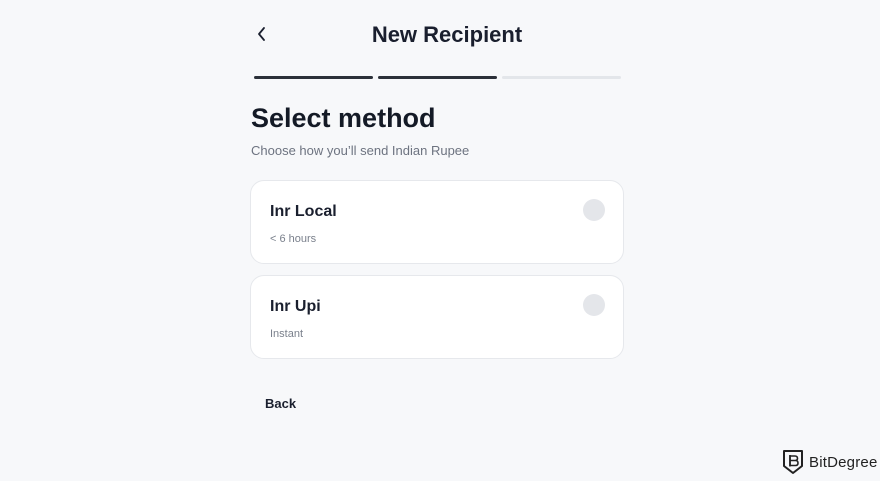  I want to click on section-heading: Select method, so click(343, 118).